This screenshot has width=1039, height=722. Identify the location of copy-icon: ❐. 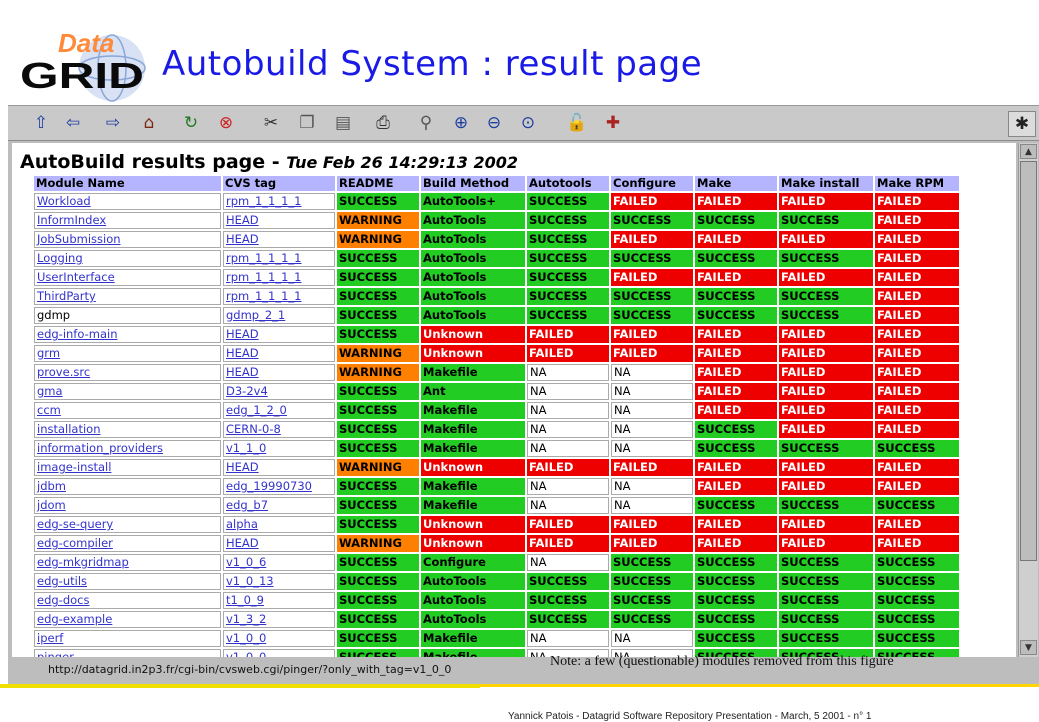
(307, 123).